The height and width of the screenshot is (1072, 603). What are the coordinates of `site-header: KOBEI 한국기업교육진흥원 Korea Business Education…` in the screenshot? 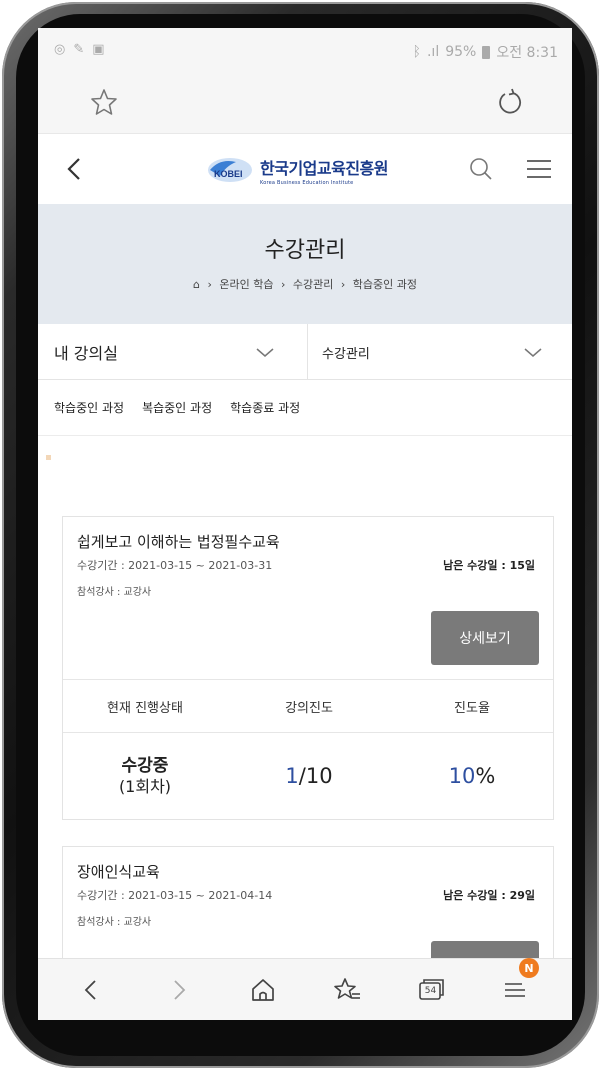 It's located at (305, 169).